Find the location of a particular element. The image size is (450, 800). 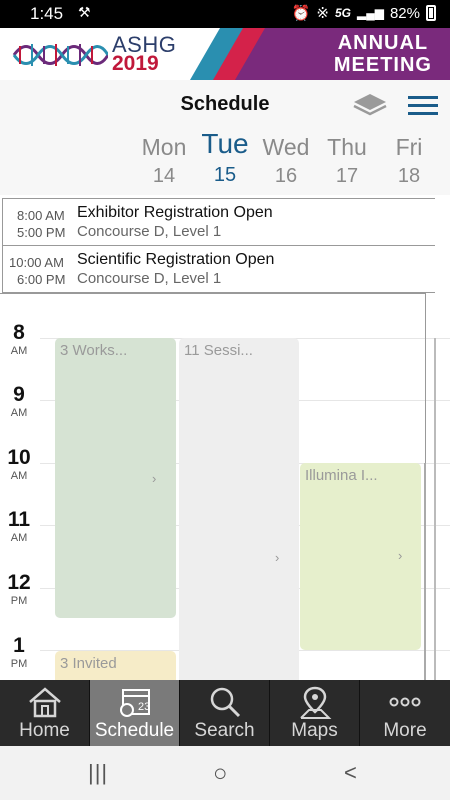

notification-icon: ⚒ is located at coordinates (84, 12).